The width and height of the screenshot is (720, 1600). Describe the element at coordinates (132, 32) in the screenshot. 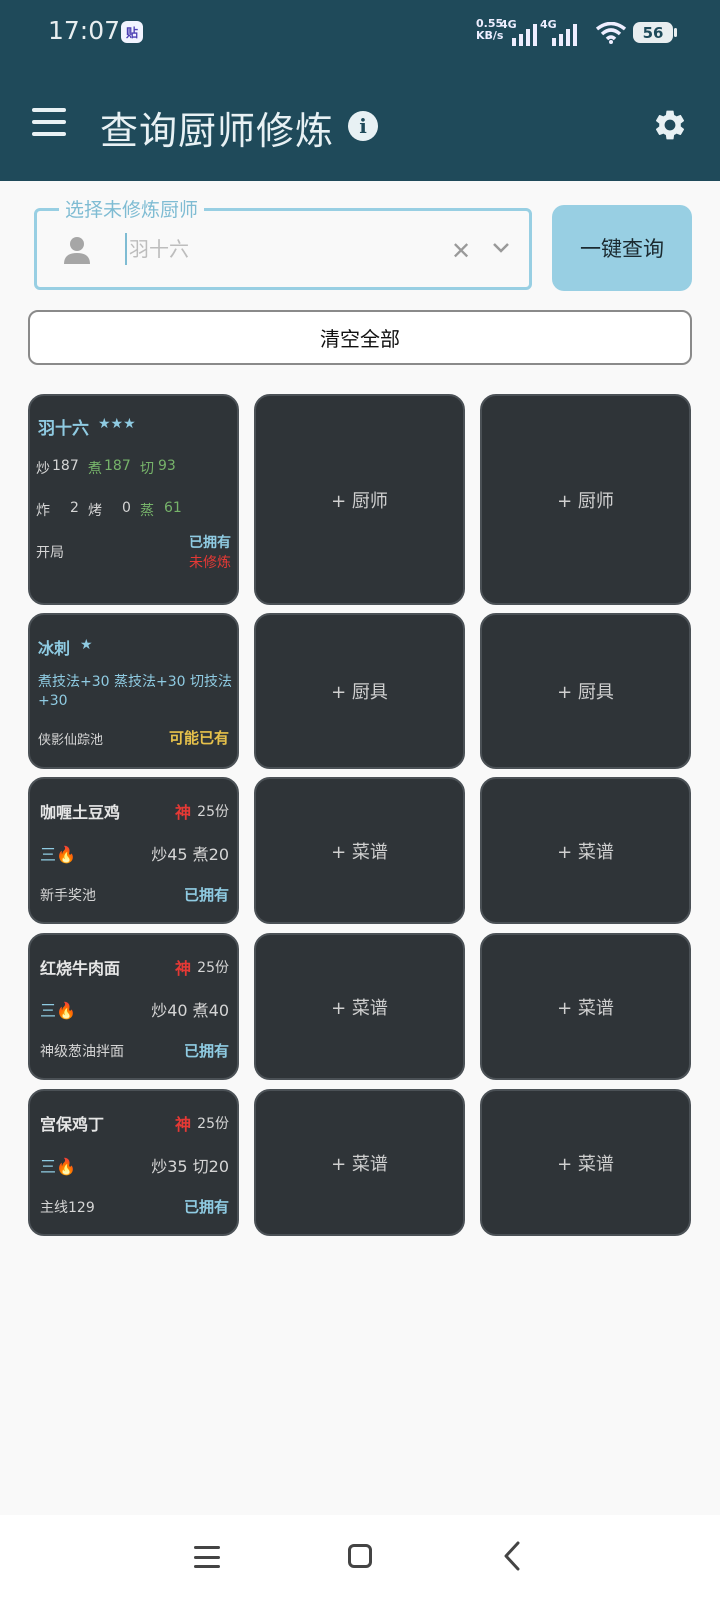

I see `notification-app-icon: 贴` at that location.